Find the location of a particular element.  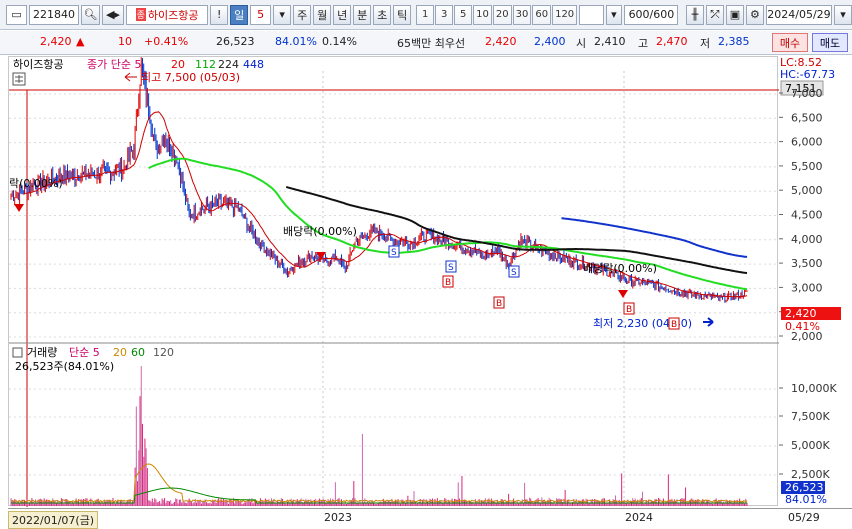

period-month-button: 월 is located at coordinates (322, 14).